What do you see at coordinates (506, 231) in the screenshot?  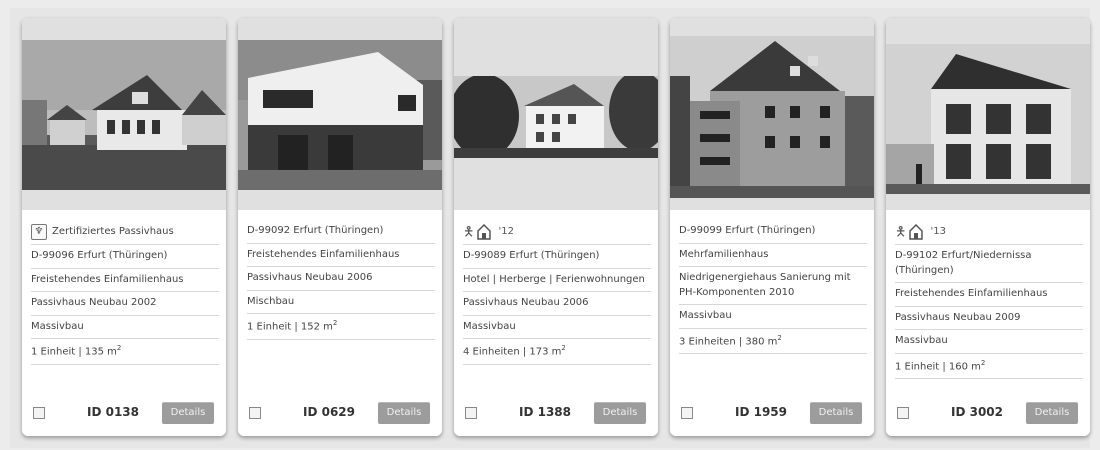 I see `award-year: '12` at bounding box center [506, 231].